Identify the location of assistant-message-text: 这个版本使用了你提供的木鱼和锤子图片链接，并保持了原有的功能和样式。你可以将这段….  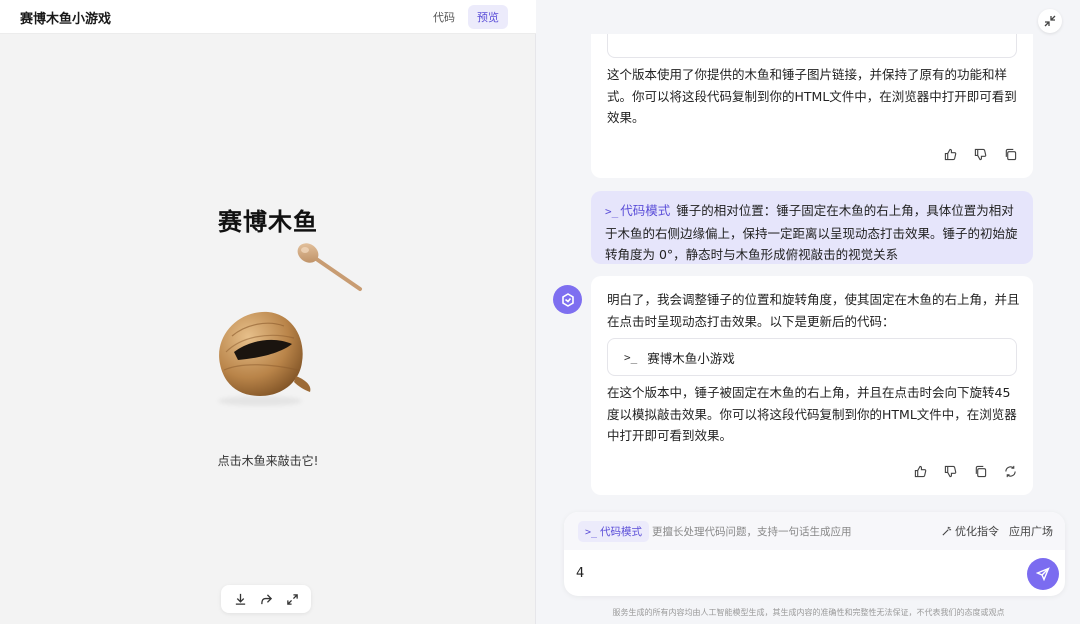
(812, 96).